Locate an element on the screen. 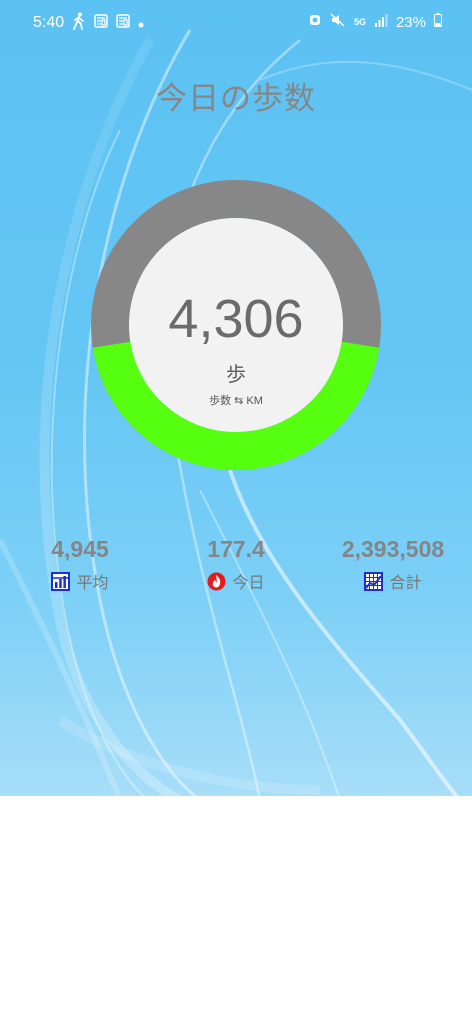 This screenshot has width=472, height=1024. stat-today: 177.4 今日 is located at coordinates (236, 564).